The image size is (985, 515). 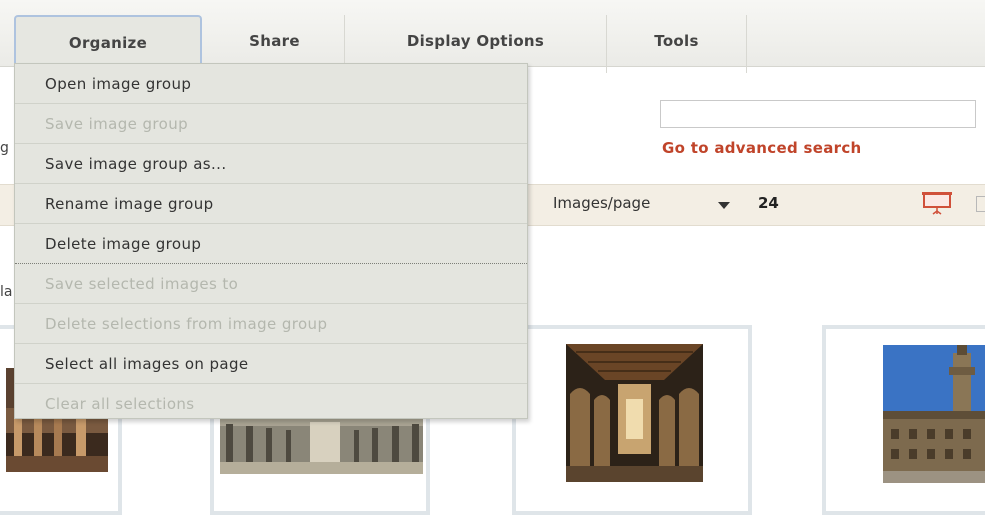 What do you see at coordinates (818, 114) in the screenshot?
I see `search-input` at bounding box center [818, 114].